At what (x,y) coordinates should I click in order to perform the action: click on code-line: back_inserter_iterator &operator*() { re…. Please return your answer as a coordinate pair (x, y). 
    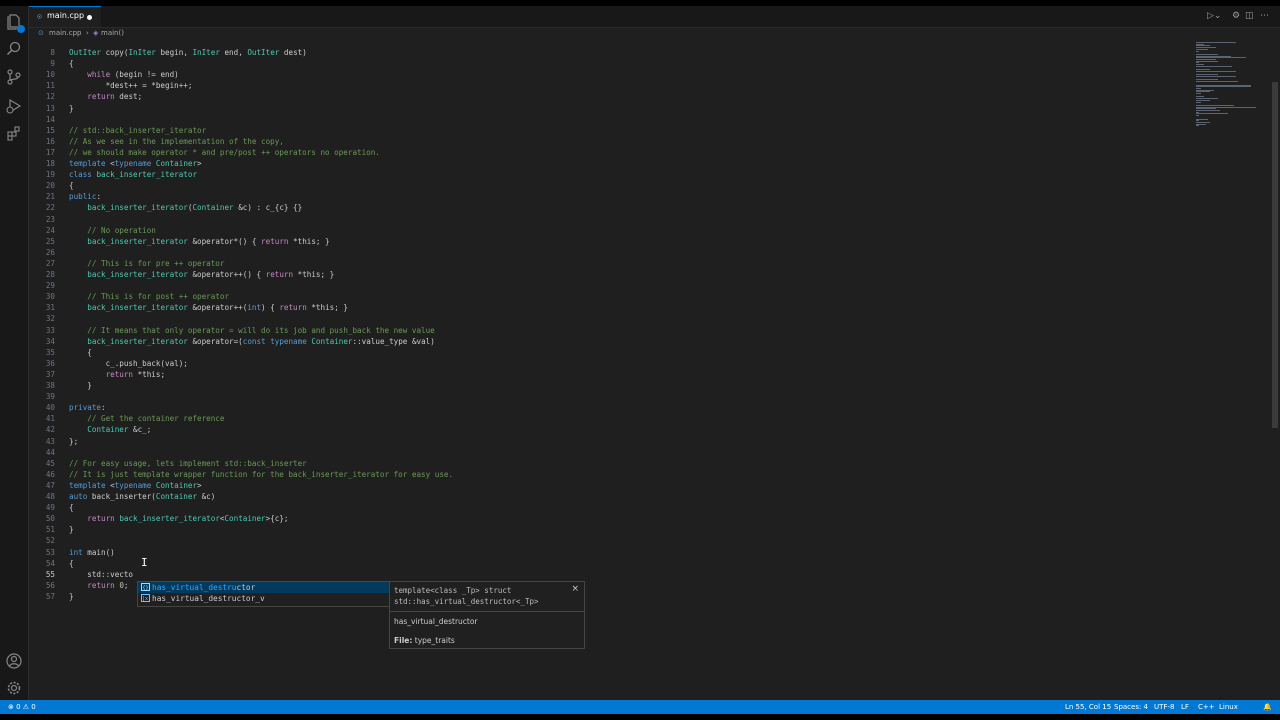
    Looking at the image, I should click on (199, 241).